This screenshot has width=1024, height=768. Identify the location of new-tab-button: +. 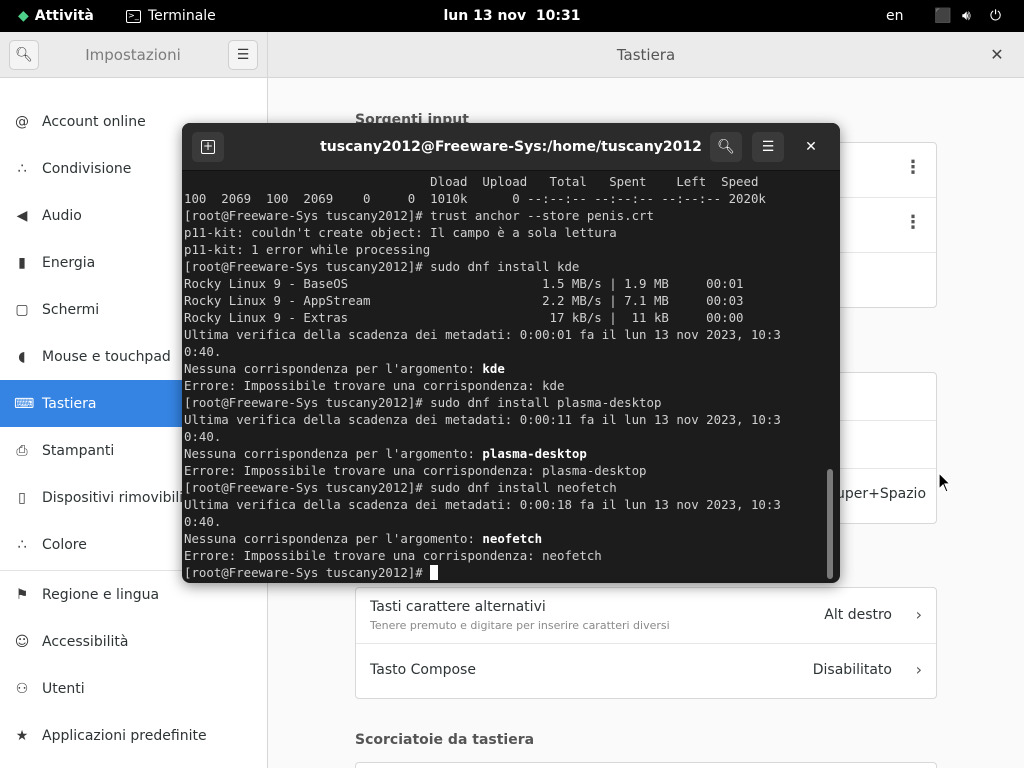
(208, 147).